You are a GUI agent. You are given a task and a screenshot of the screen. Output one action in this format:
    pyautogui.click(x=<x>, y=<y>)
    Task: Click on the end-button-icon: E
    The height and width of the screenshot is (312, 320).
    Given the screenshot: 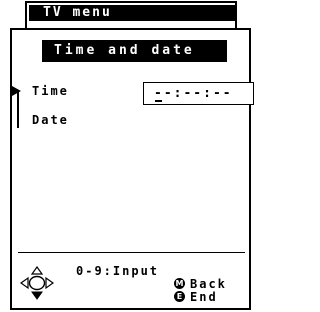 What is the action you would take?
    pyautogui.click(x=179, y=296)
    